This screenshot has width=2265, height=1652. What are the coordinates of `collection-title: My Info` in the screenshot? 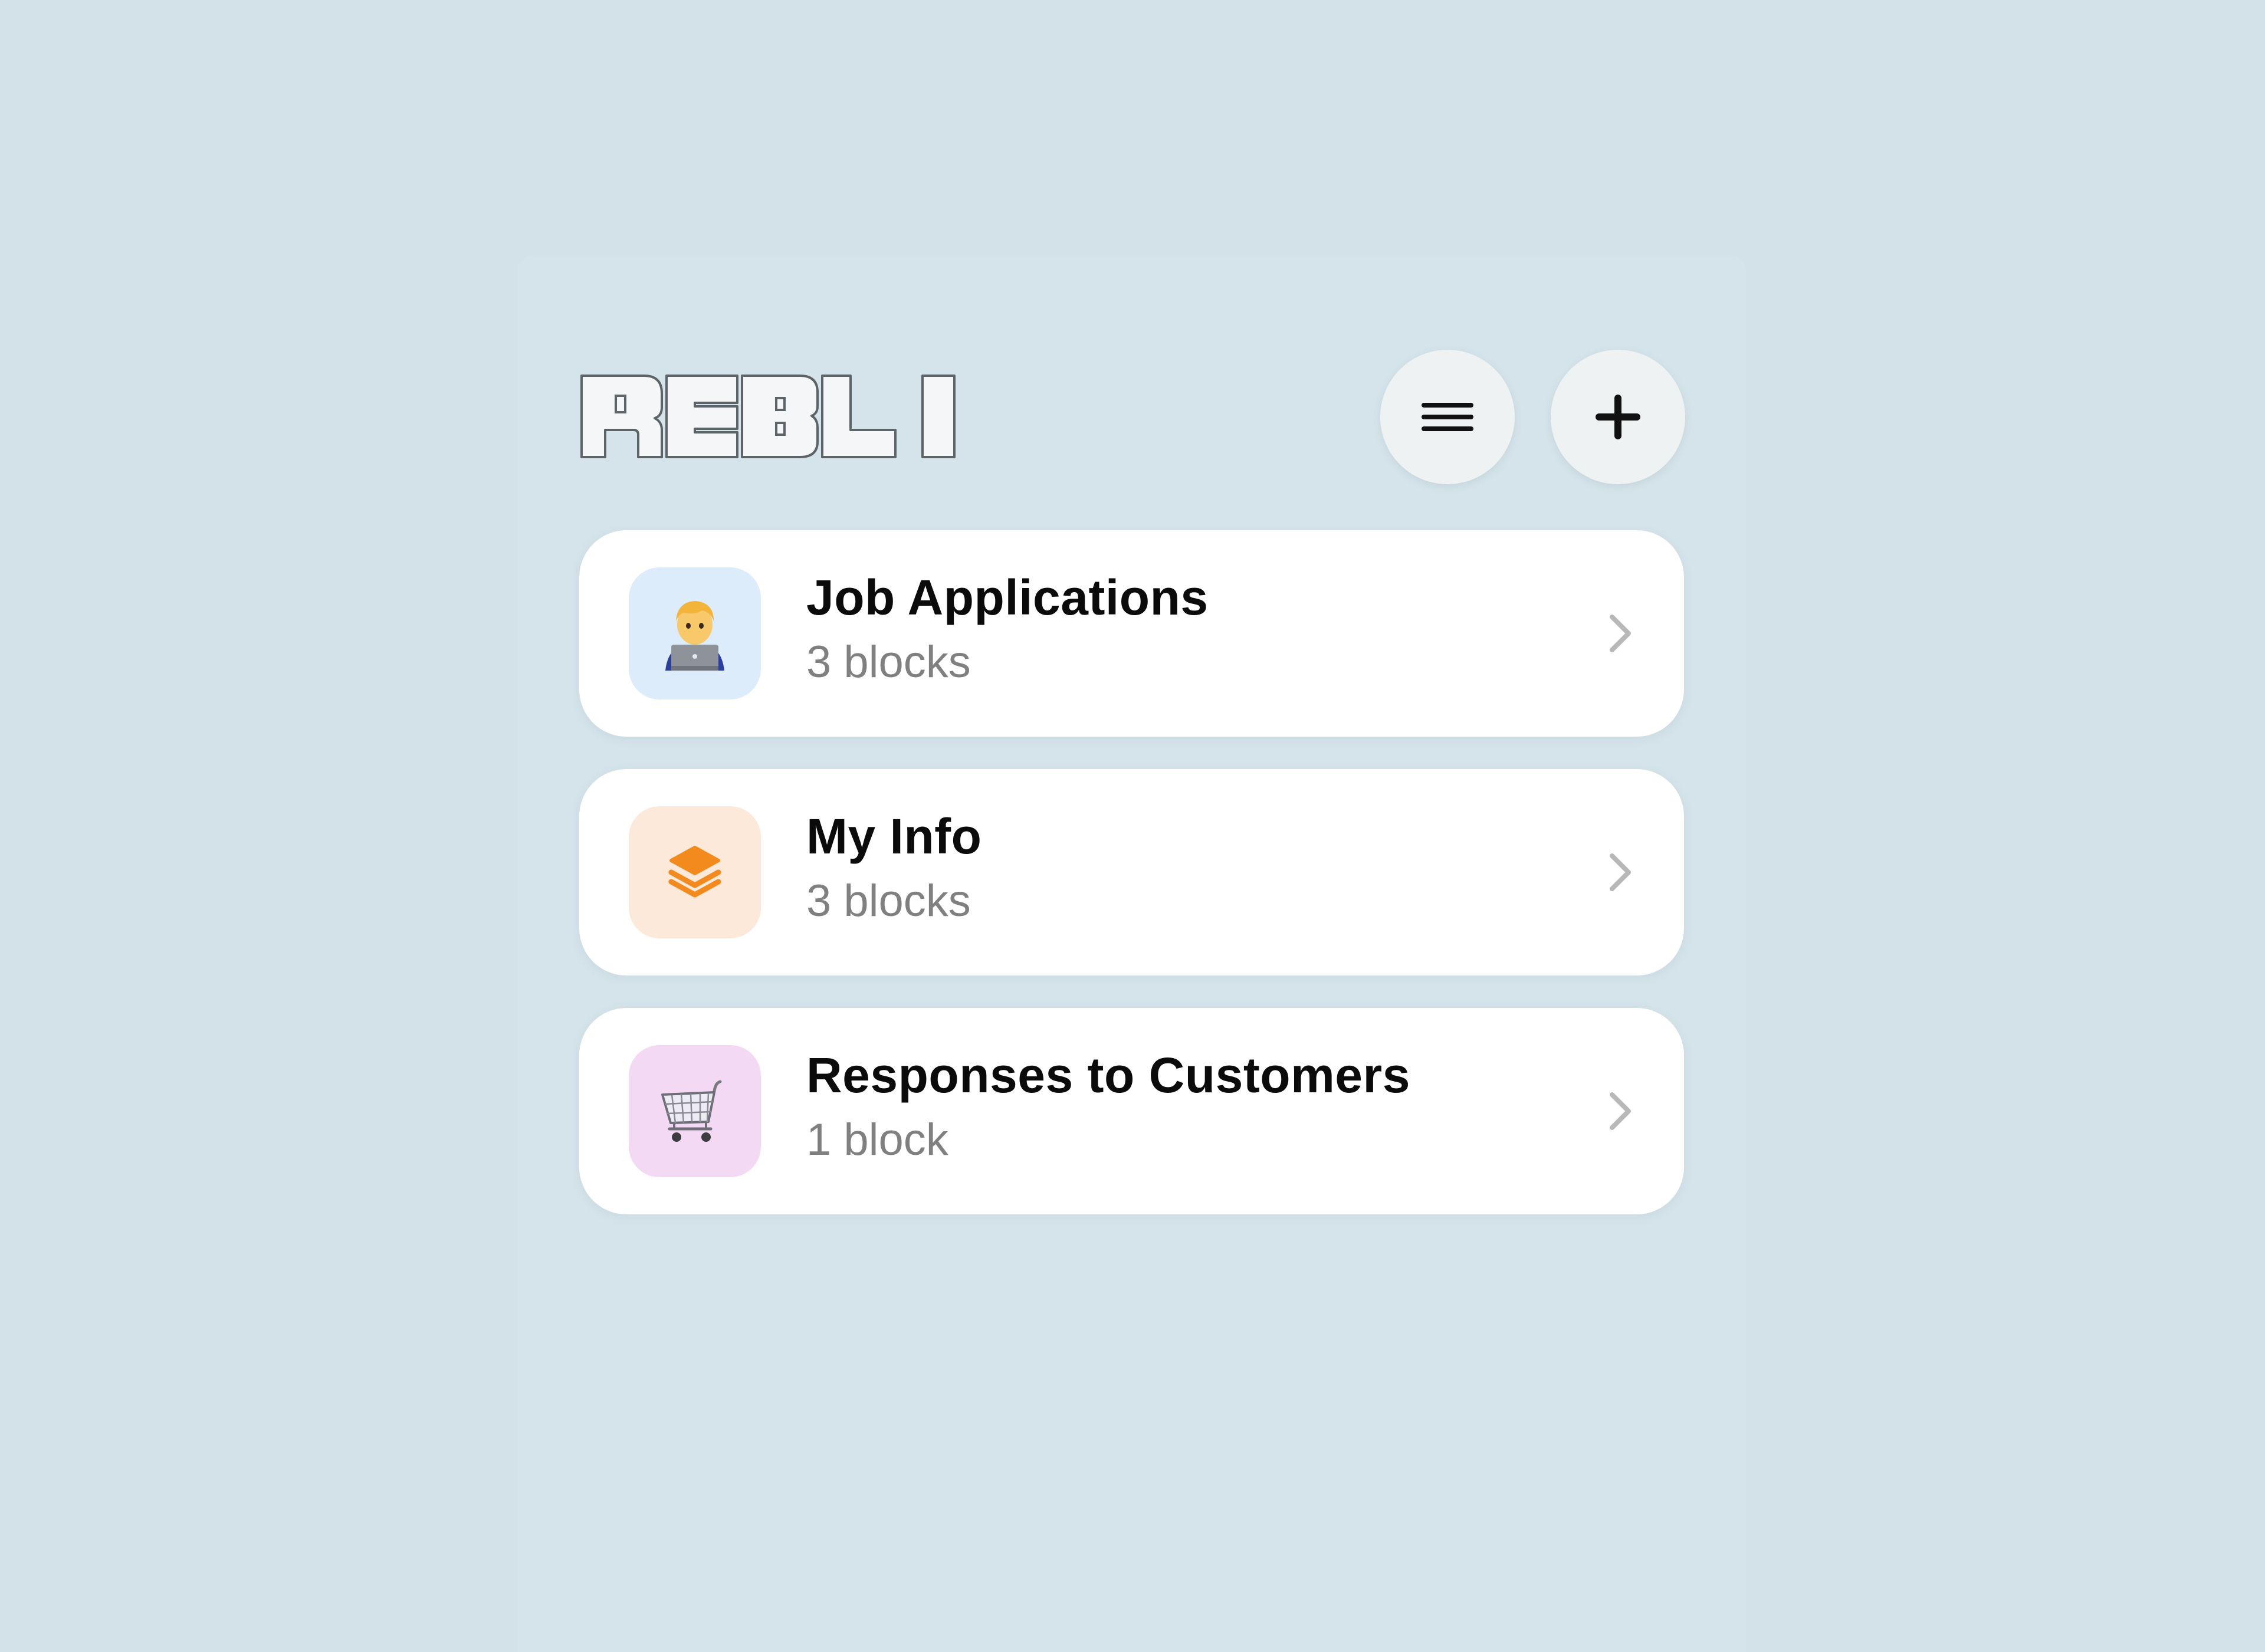 It's located at (894, 836).